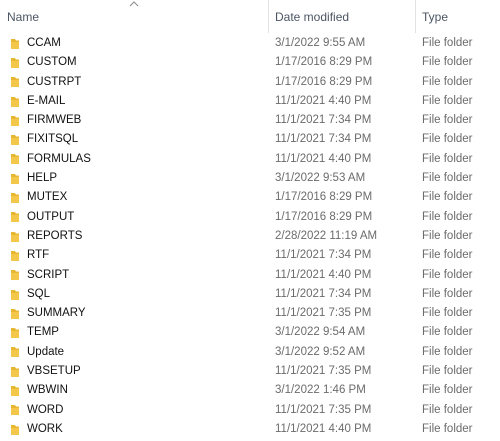  Describe the element at coordinates (250, 178) in the screenshot. I see `table-row: HELP 3/1/2022 9:53 AM File folder` at that location.